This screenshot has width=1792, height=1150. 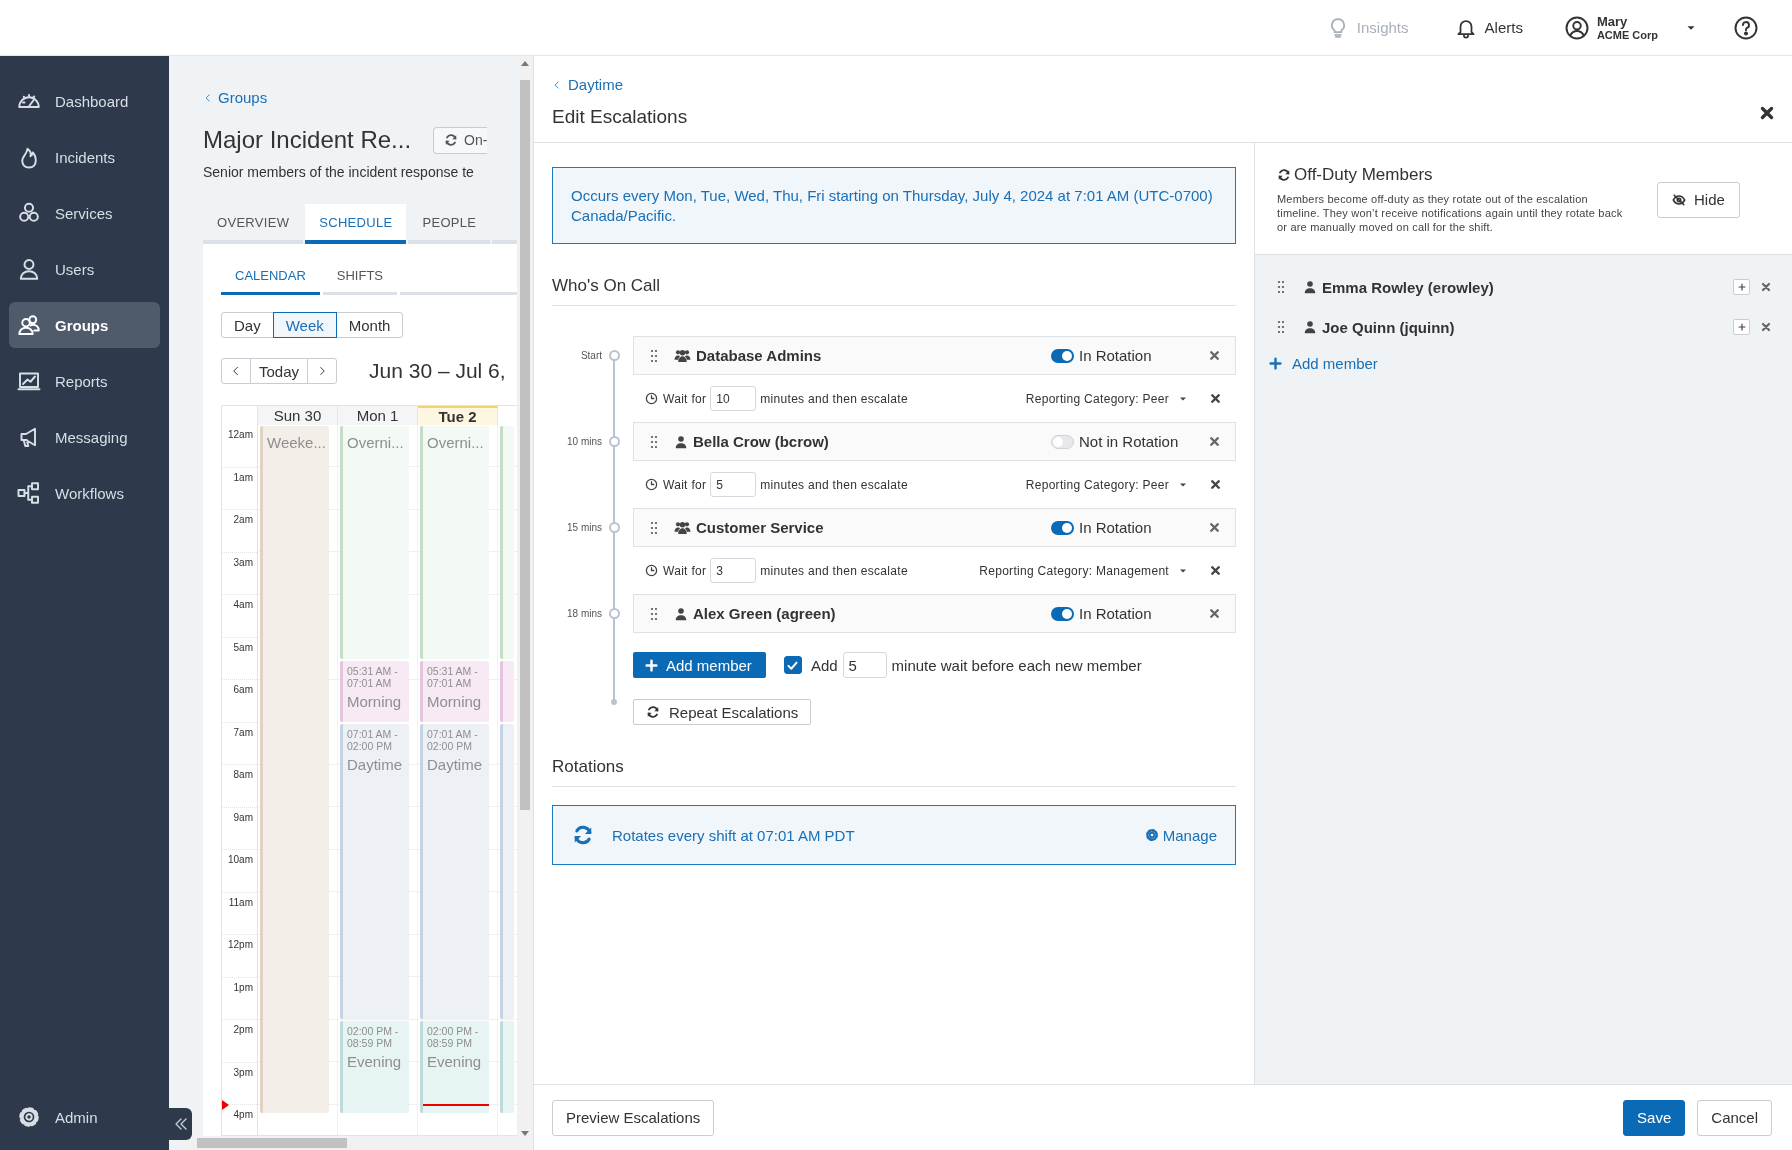 What do you see at coordinates (29, 493) in the screenshot?
I see `workflow-icon` at bounding box center [29, 493].